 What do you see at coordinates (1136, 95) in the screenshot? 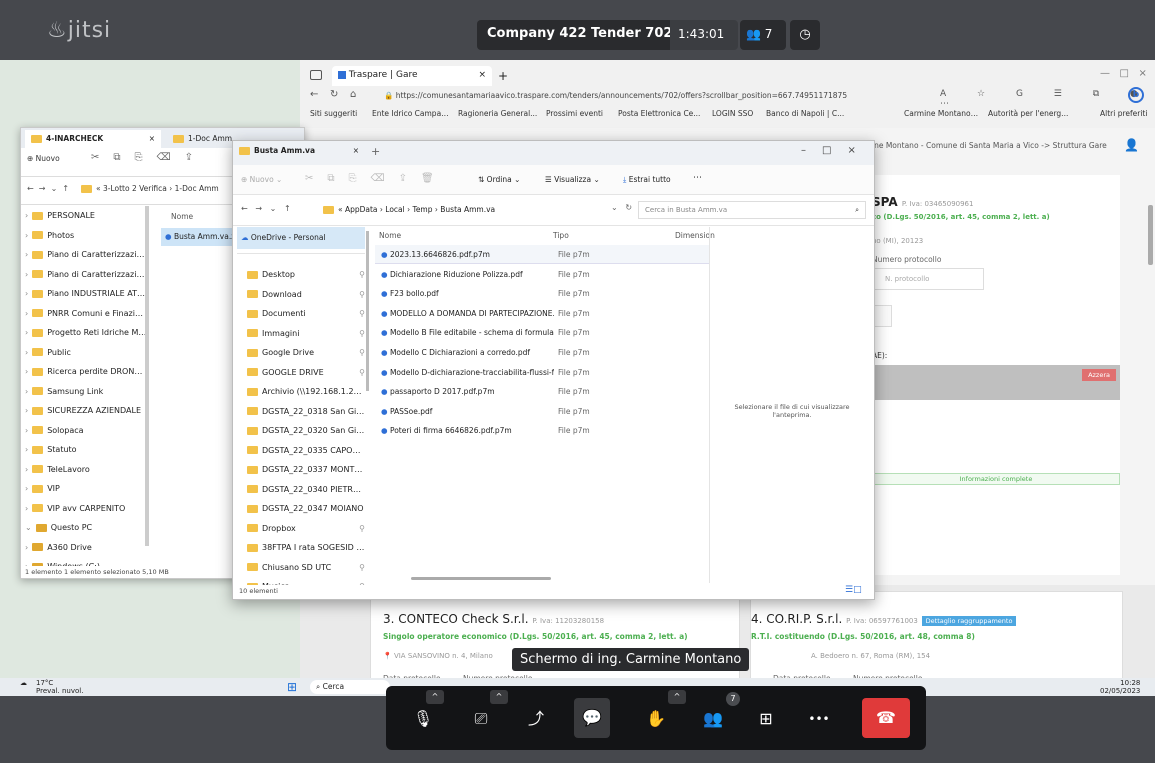
I see `bing-icon: b` at bounding box center [1136, 95].